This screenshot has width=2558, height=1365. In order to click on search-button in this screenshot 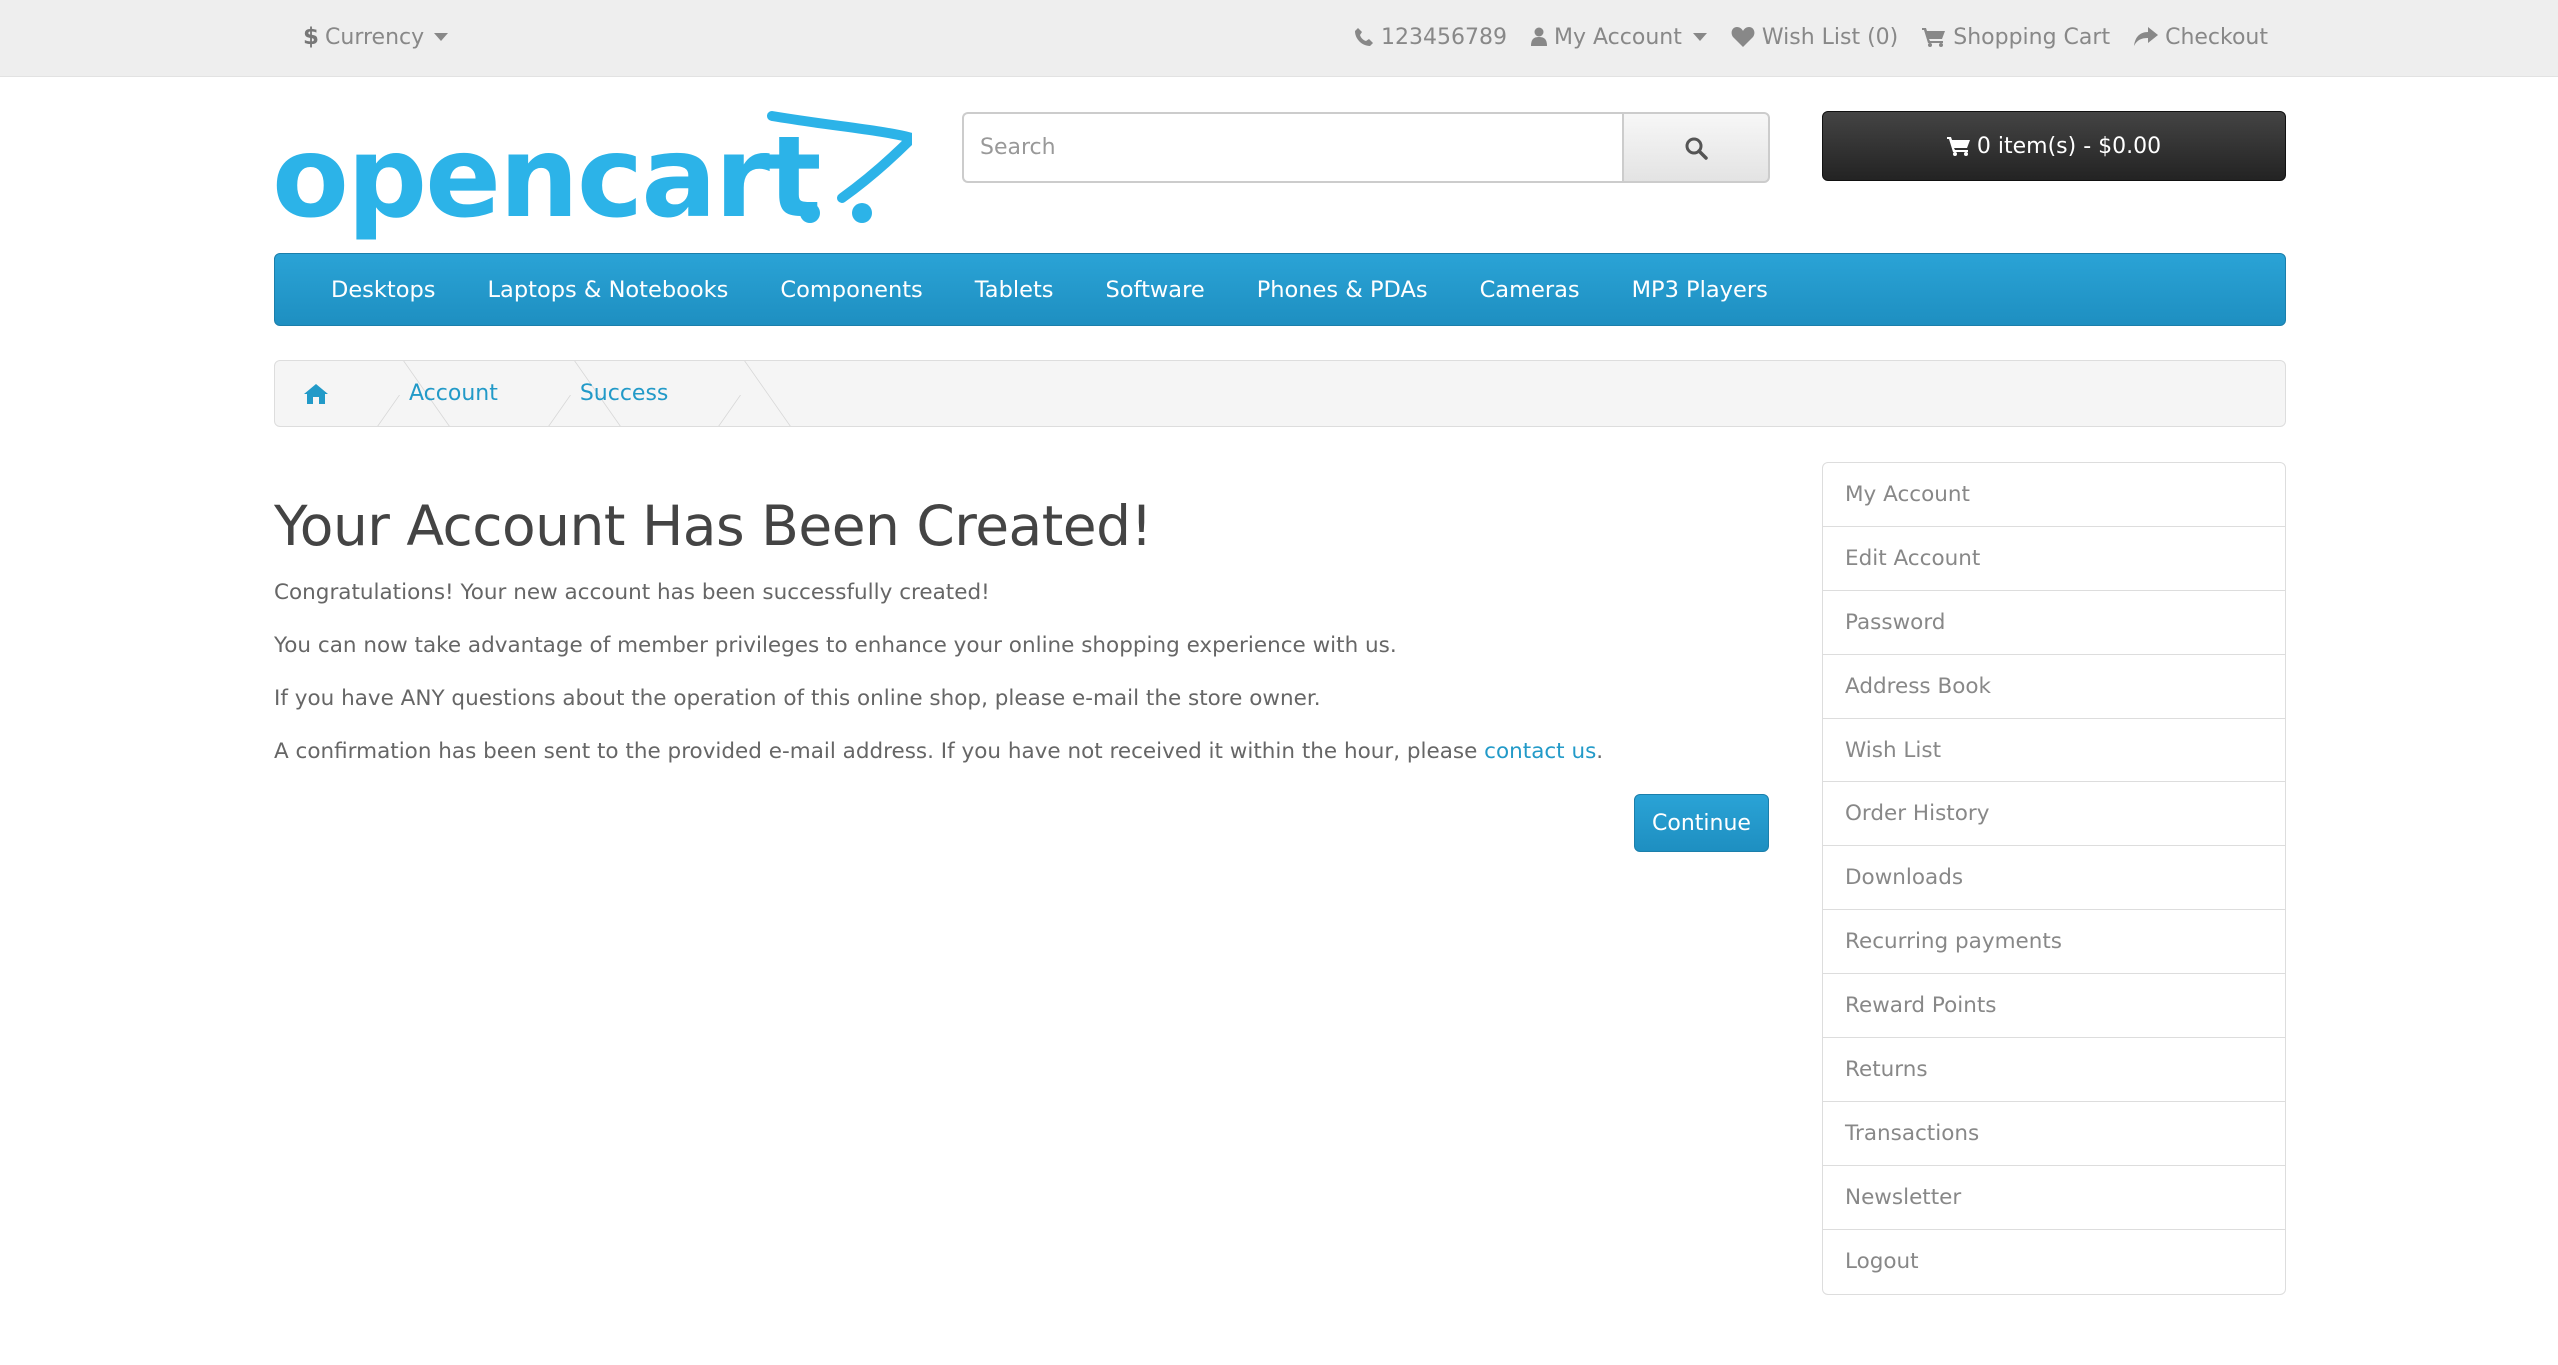, I will do `click(1696, 147)`.